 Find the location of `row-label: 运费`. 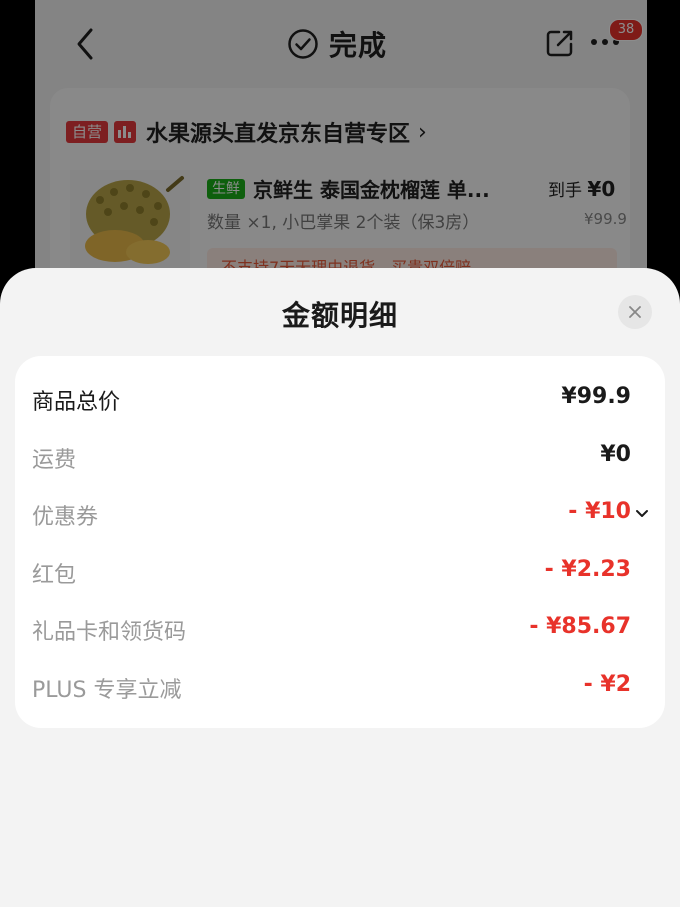

row-label: 运费 is located at coordinates (54, 460).